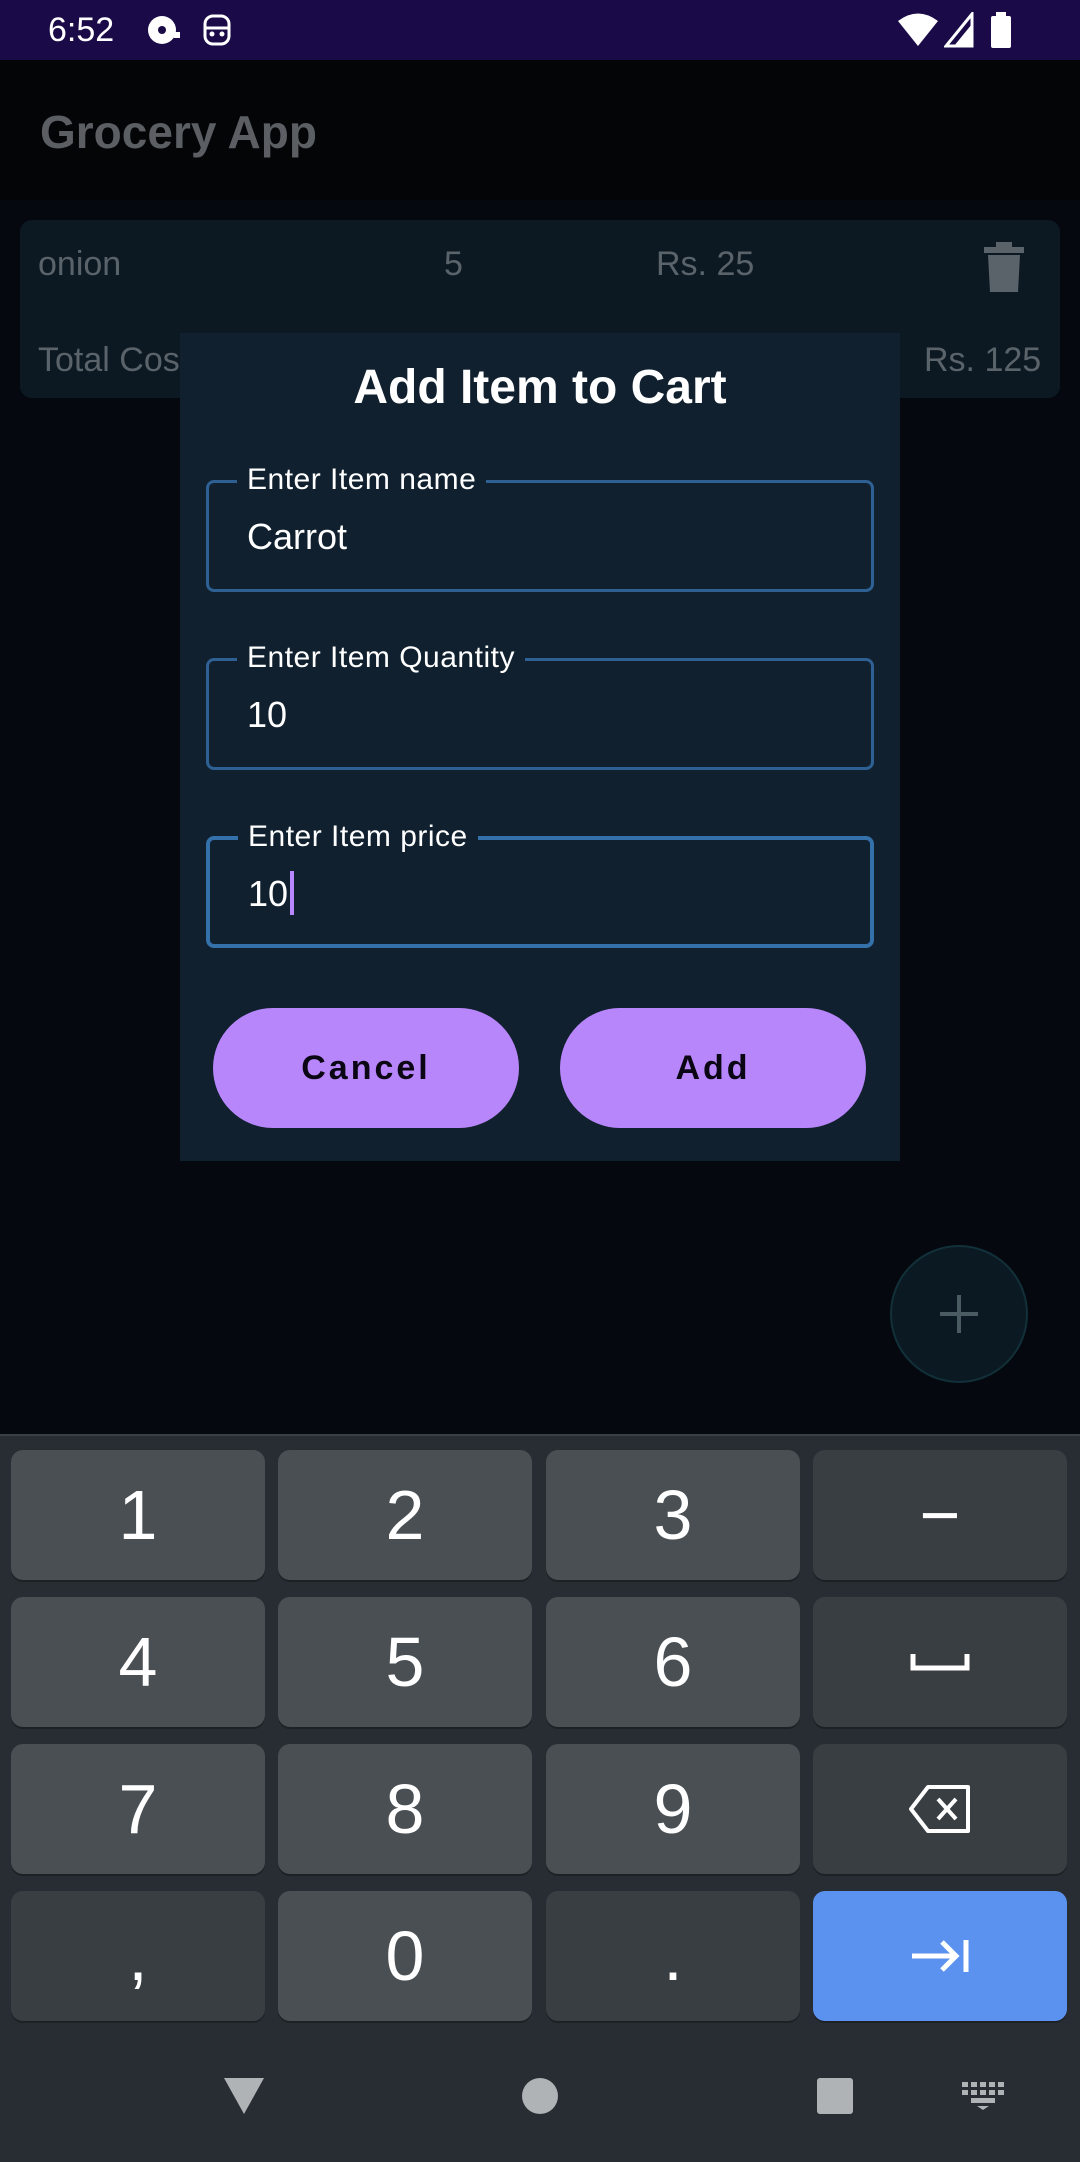 The height and width of the screenshot is (2162, 1080). What do you see at coordinates (540, 526) in the screenshot?
I see `item-name-field: Enter Item name Carrot` at bounding box center [540, 526].